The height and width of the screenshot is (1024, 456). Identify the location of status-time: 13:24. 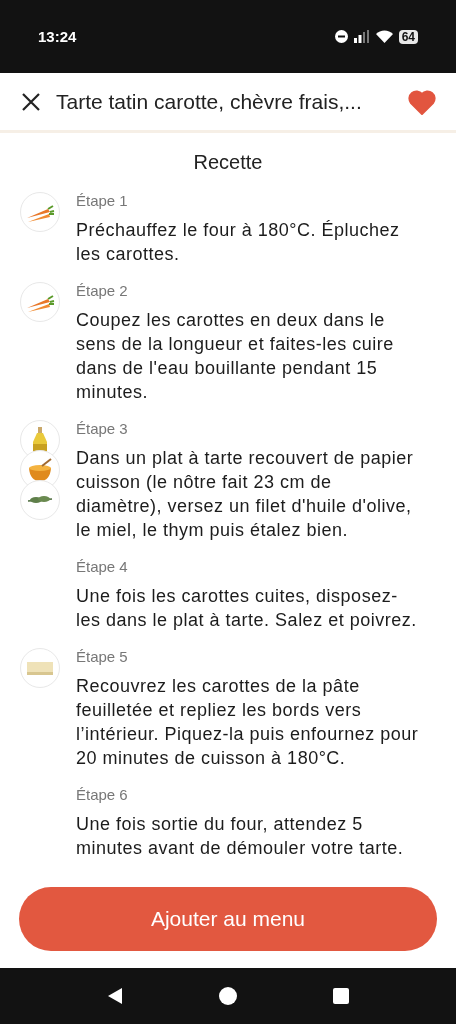
(58, 36).